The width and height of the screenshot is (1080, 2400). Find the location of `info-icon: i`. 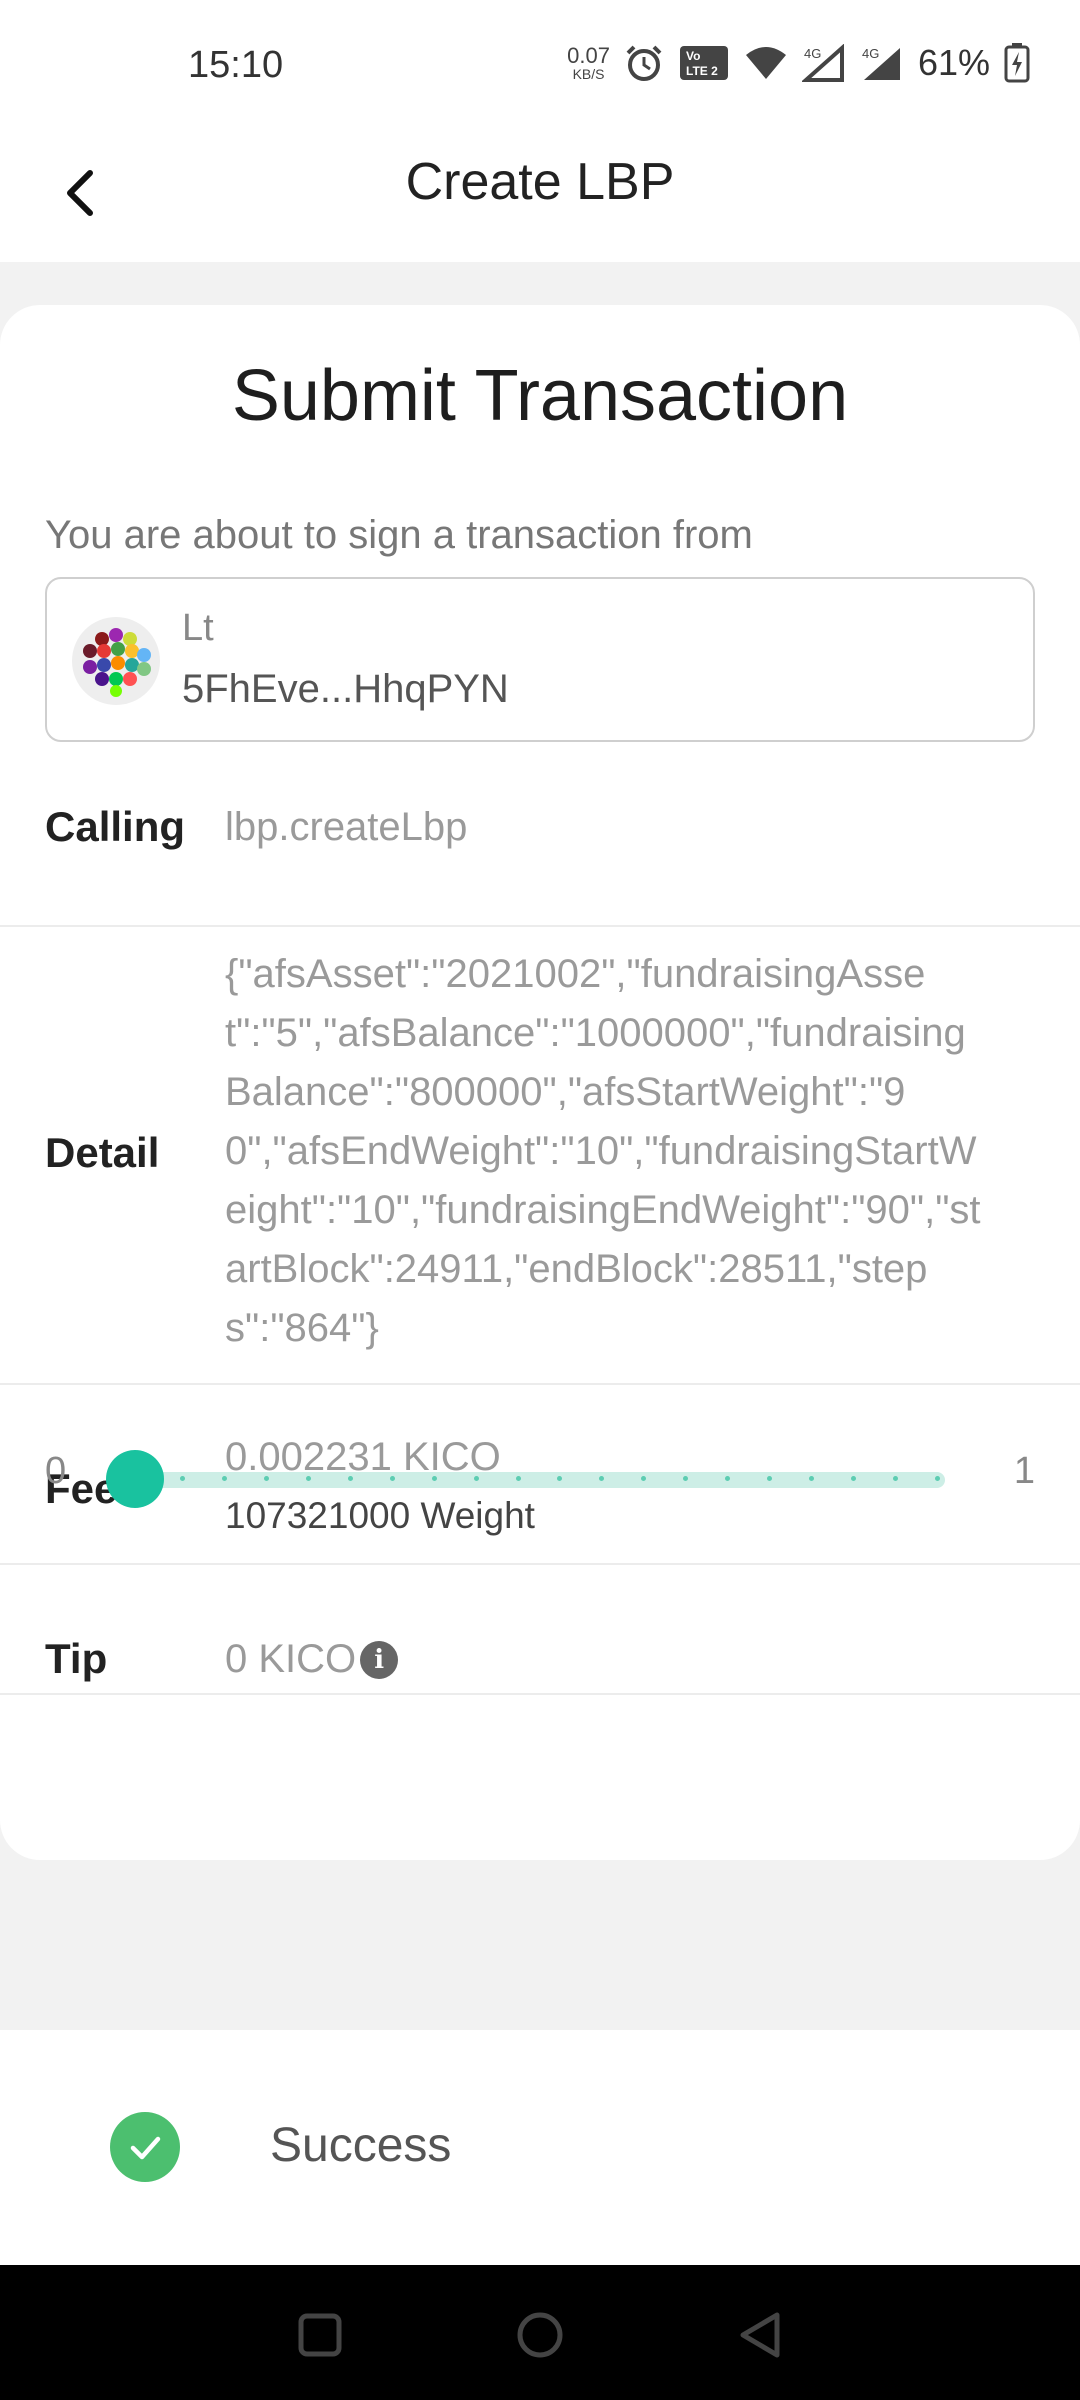

info-icon: i is located at coordinates (379, 1660).